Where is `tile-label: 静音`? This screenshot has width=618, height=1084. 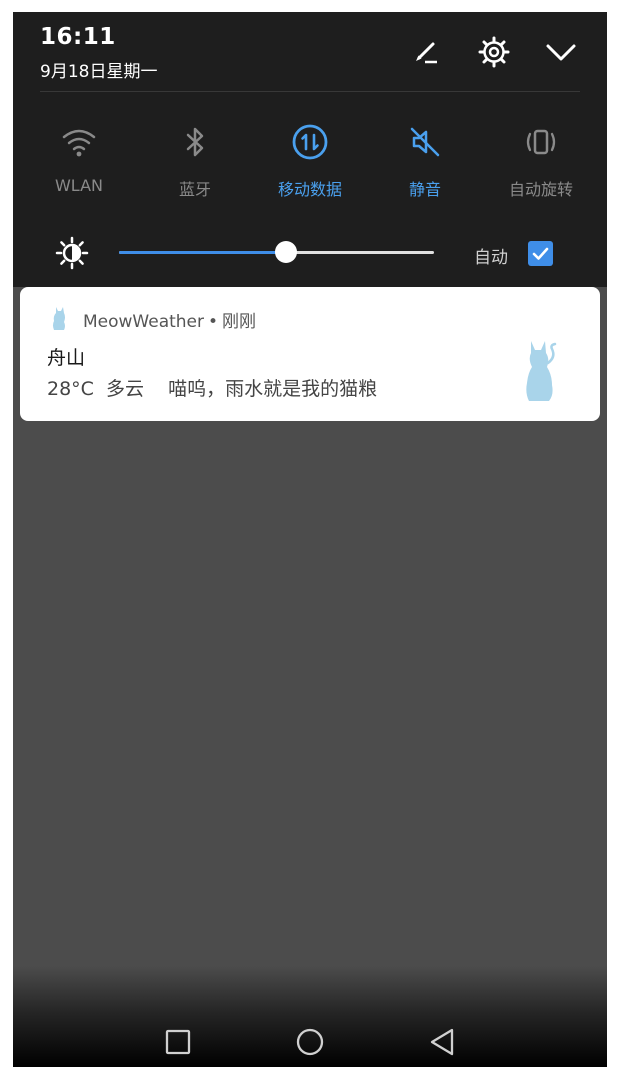 tile-label: 静音 is located at coordinates (424, 189).